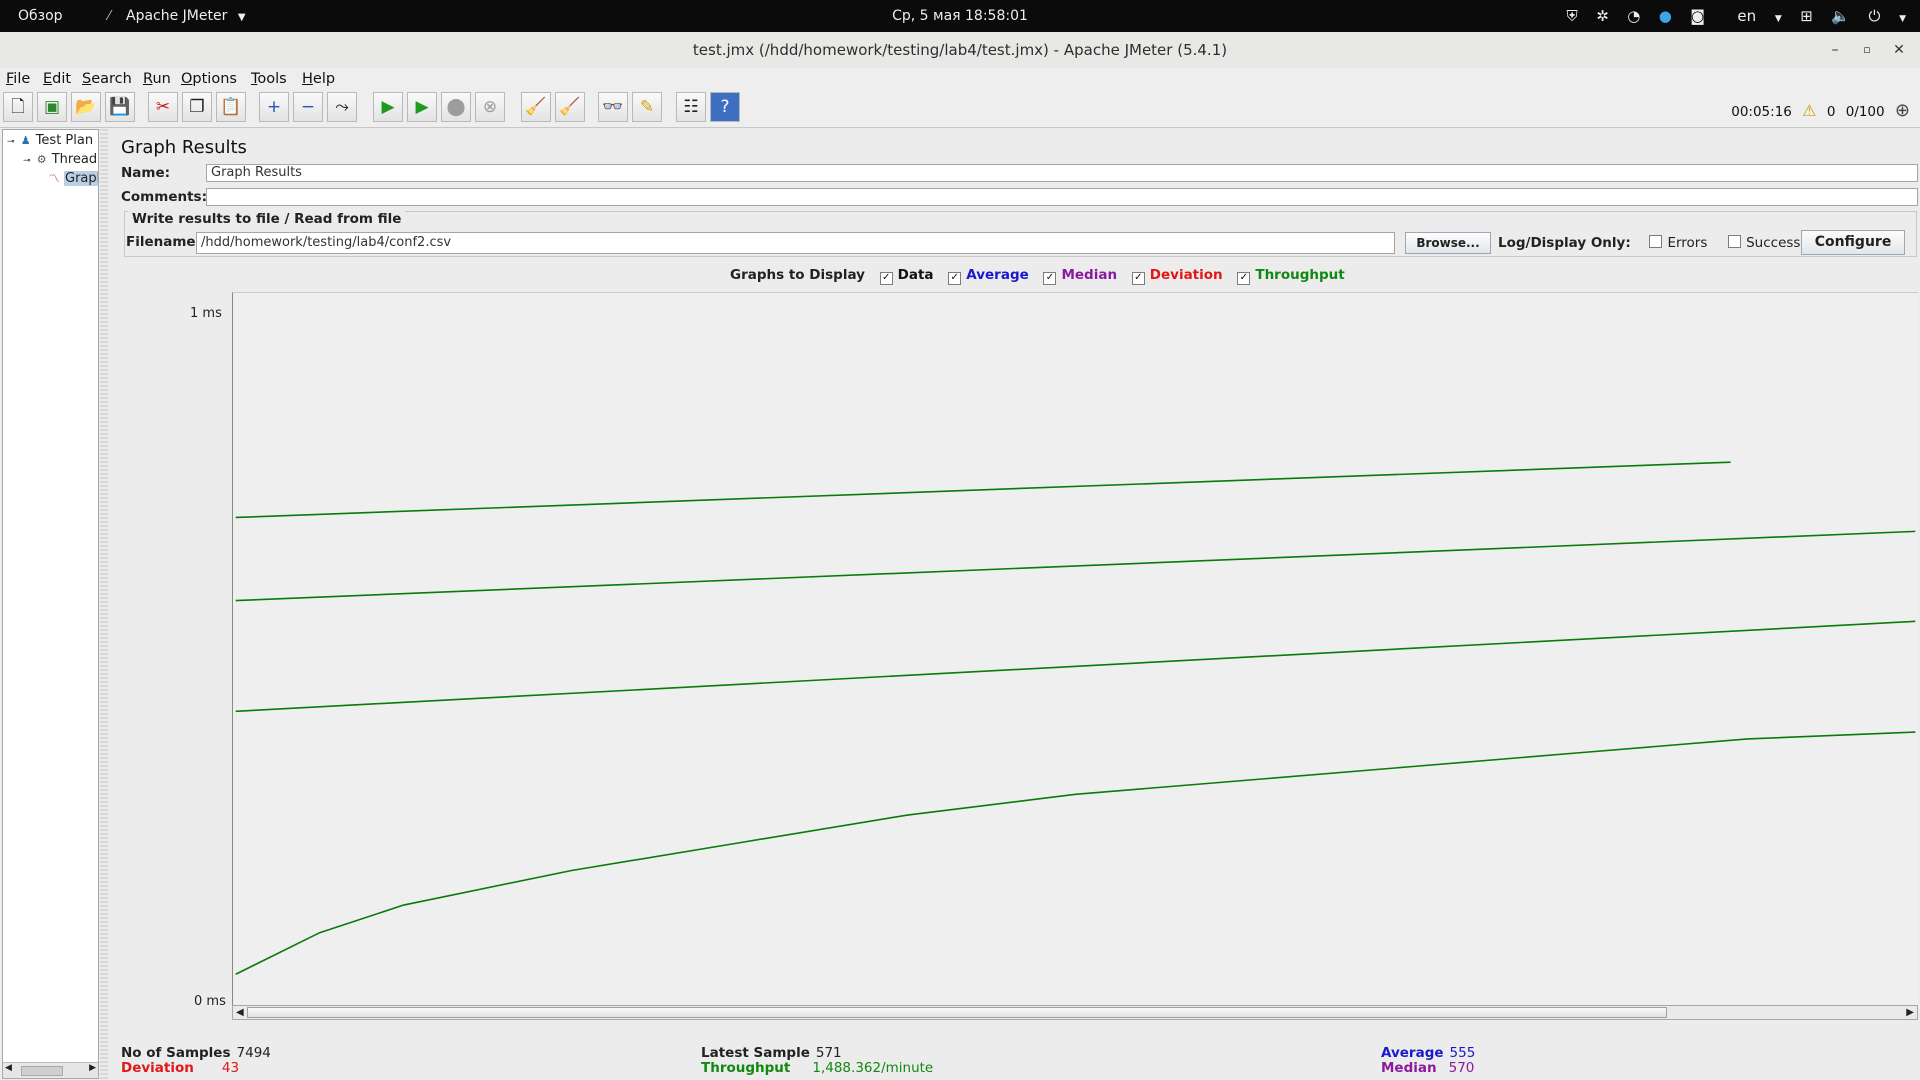 The width and height of the screenshot is (1920, 1080). I want to click on filename-input: /hdd/homework/testing/lab4/conf2.csv, so click(795, 243).